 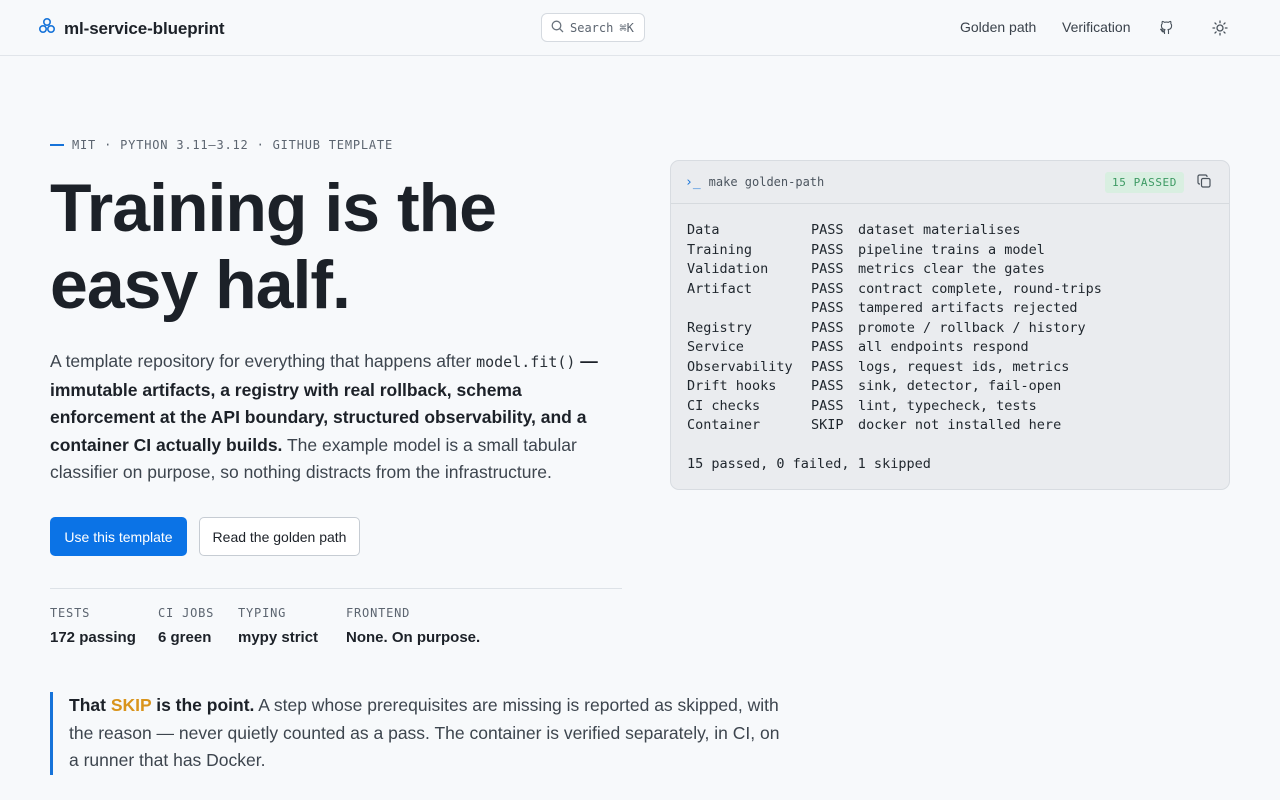 What do you see at coordinates (1204, 183) in the screenshot?
I see `copy-icon` at bounding box center [1204, 183].